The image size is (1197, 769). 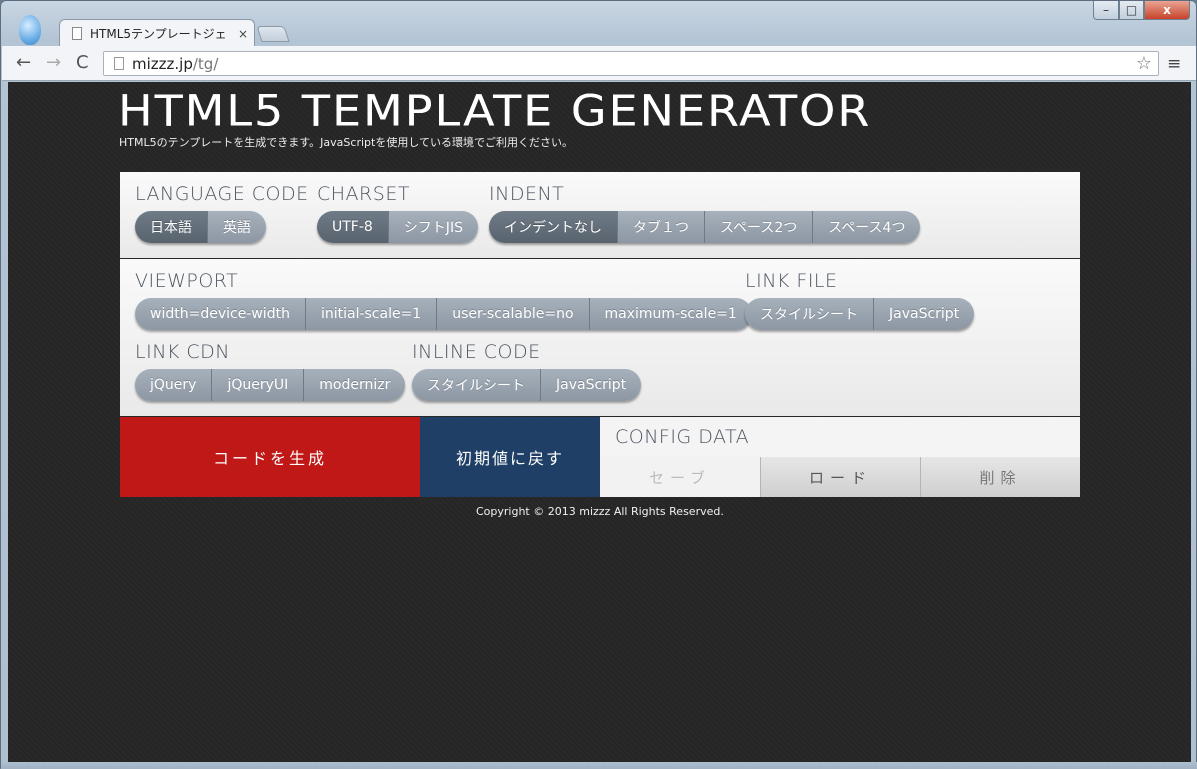 What do you see at coordinates (527, 194) in the screenshot?
I see `indent-label: INDENT` at bounding box center [527, 194].